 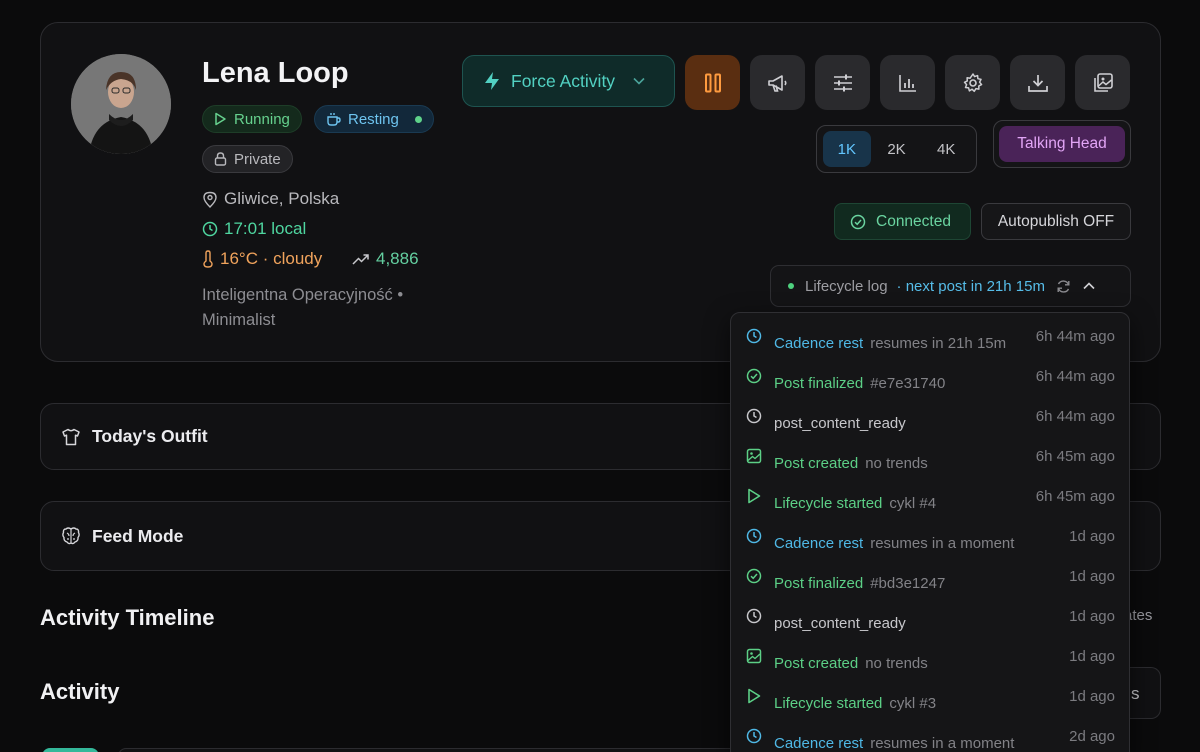 I want to click on location-text: Gliwice, Polska, so click(x=282, y=198).